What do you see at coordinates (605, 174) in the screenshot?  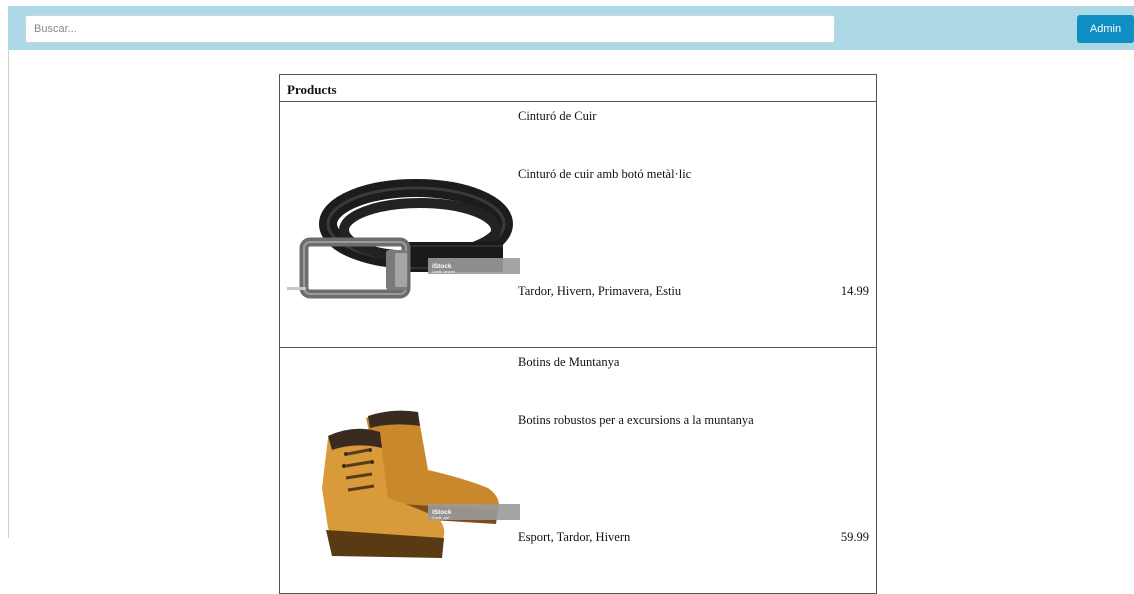 I see `product-description: Cinturó de cuir amb botó metàl·lic` at bounding box center [605, 174].